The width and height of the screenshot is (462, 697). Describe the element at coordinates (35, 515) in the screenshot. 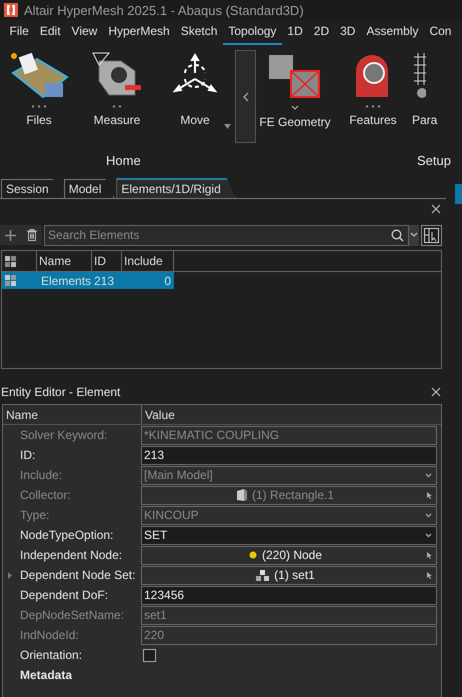

I see `property-label: Type:` at that location.